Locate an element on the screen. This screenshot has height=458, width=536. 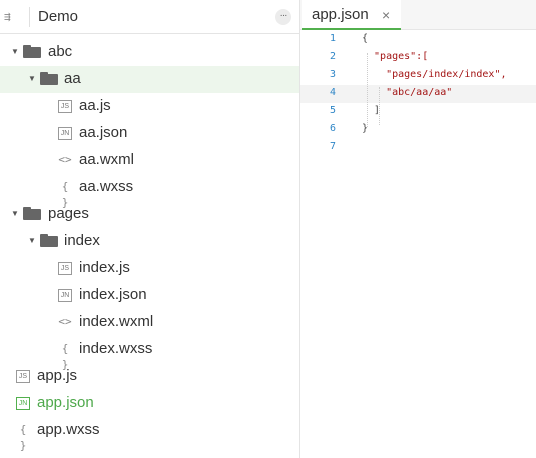
tree-item-label: abc is located at coordinates (60, 51).